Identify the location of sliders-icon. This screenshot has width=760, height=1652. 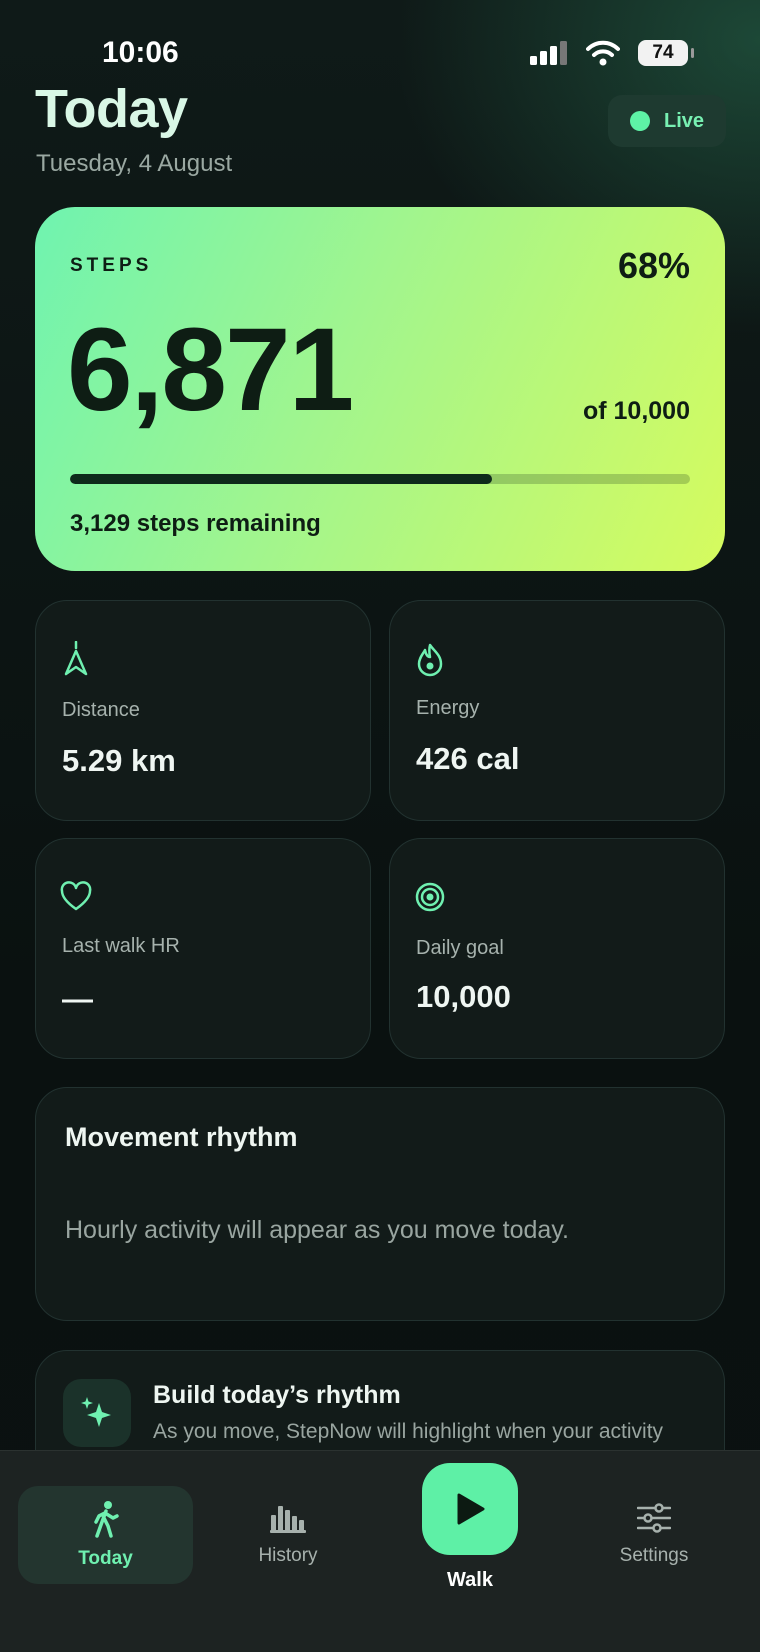
(654, 1518).